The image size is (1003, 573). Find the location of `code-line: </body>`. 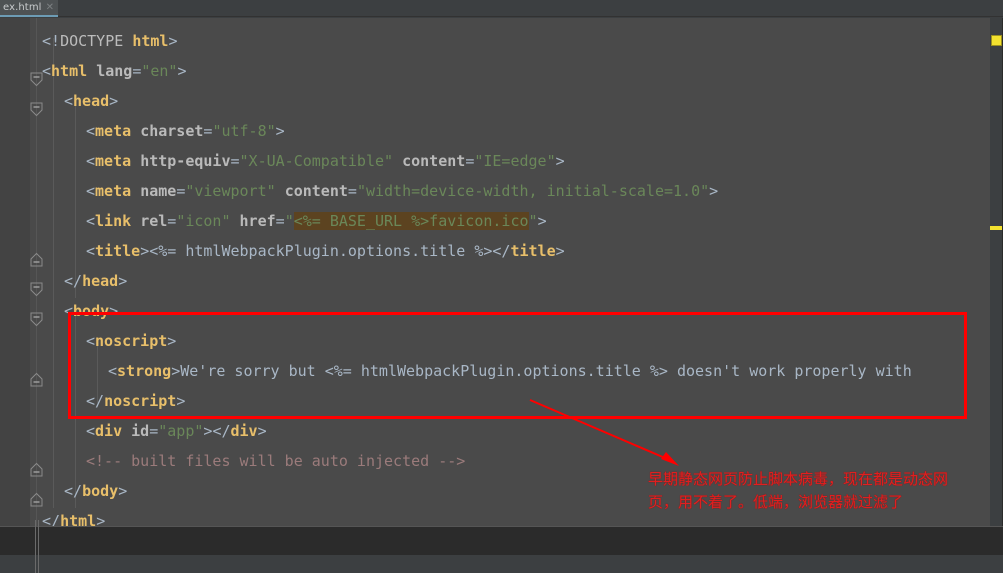

code-line: </body> is located at coordinates (95, 491).